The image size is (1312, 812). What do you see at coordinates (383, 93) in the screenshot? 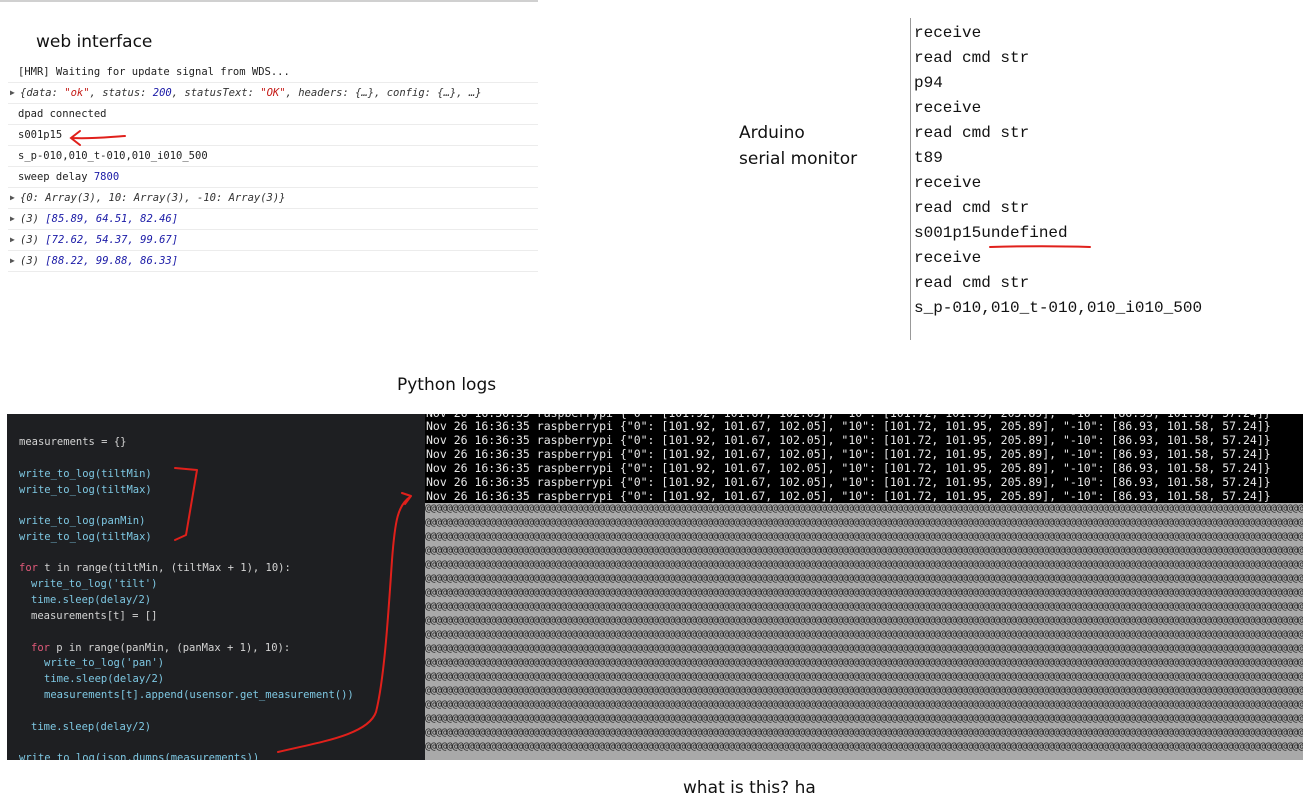
I see `console-text: , headers: {…}, config: {…}, …}` at bounding box center [383, 93].